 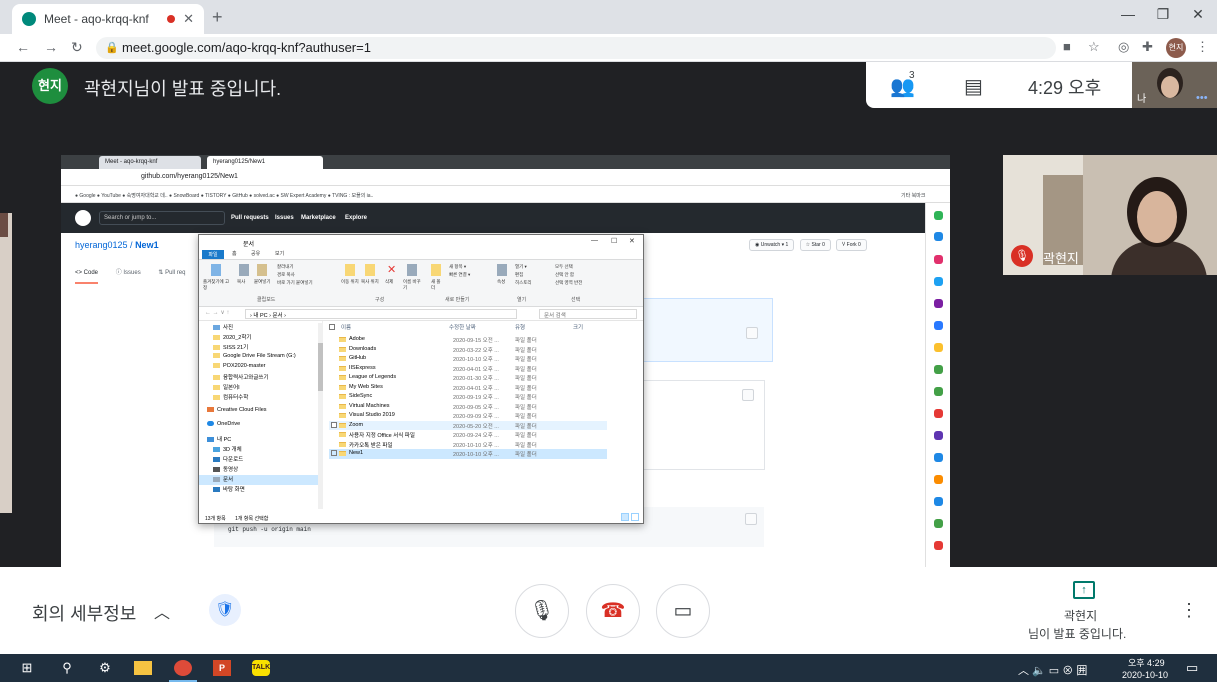 What do you see at coordinates (683, 611) in the screenshot?
I see `camera-button: ▭` at bounding box center [683, 611].